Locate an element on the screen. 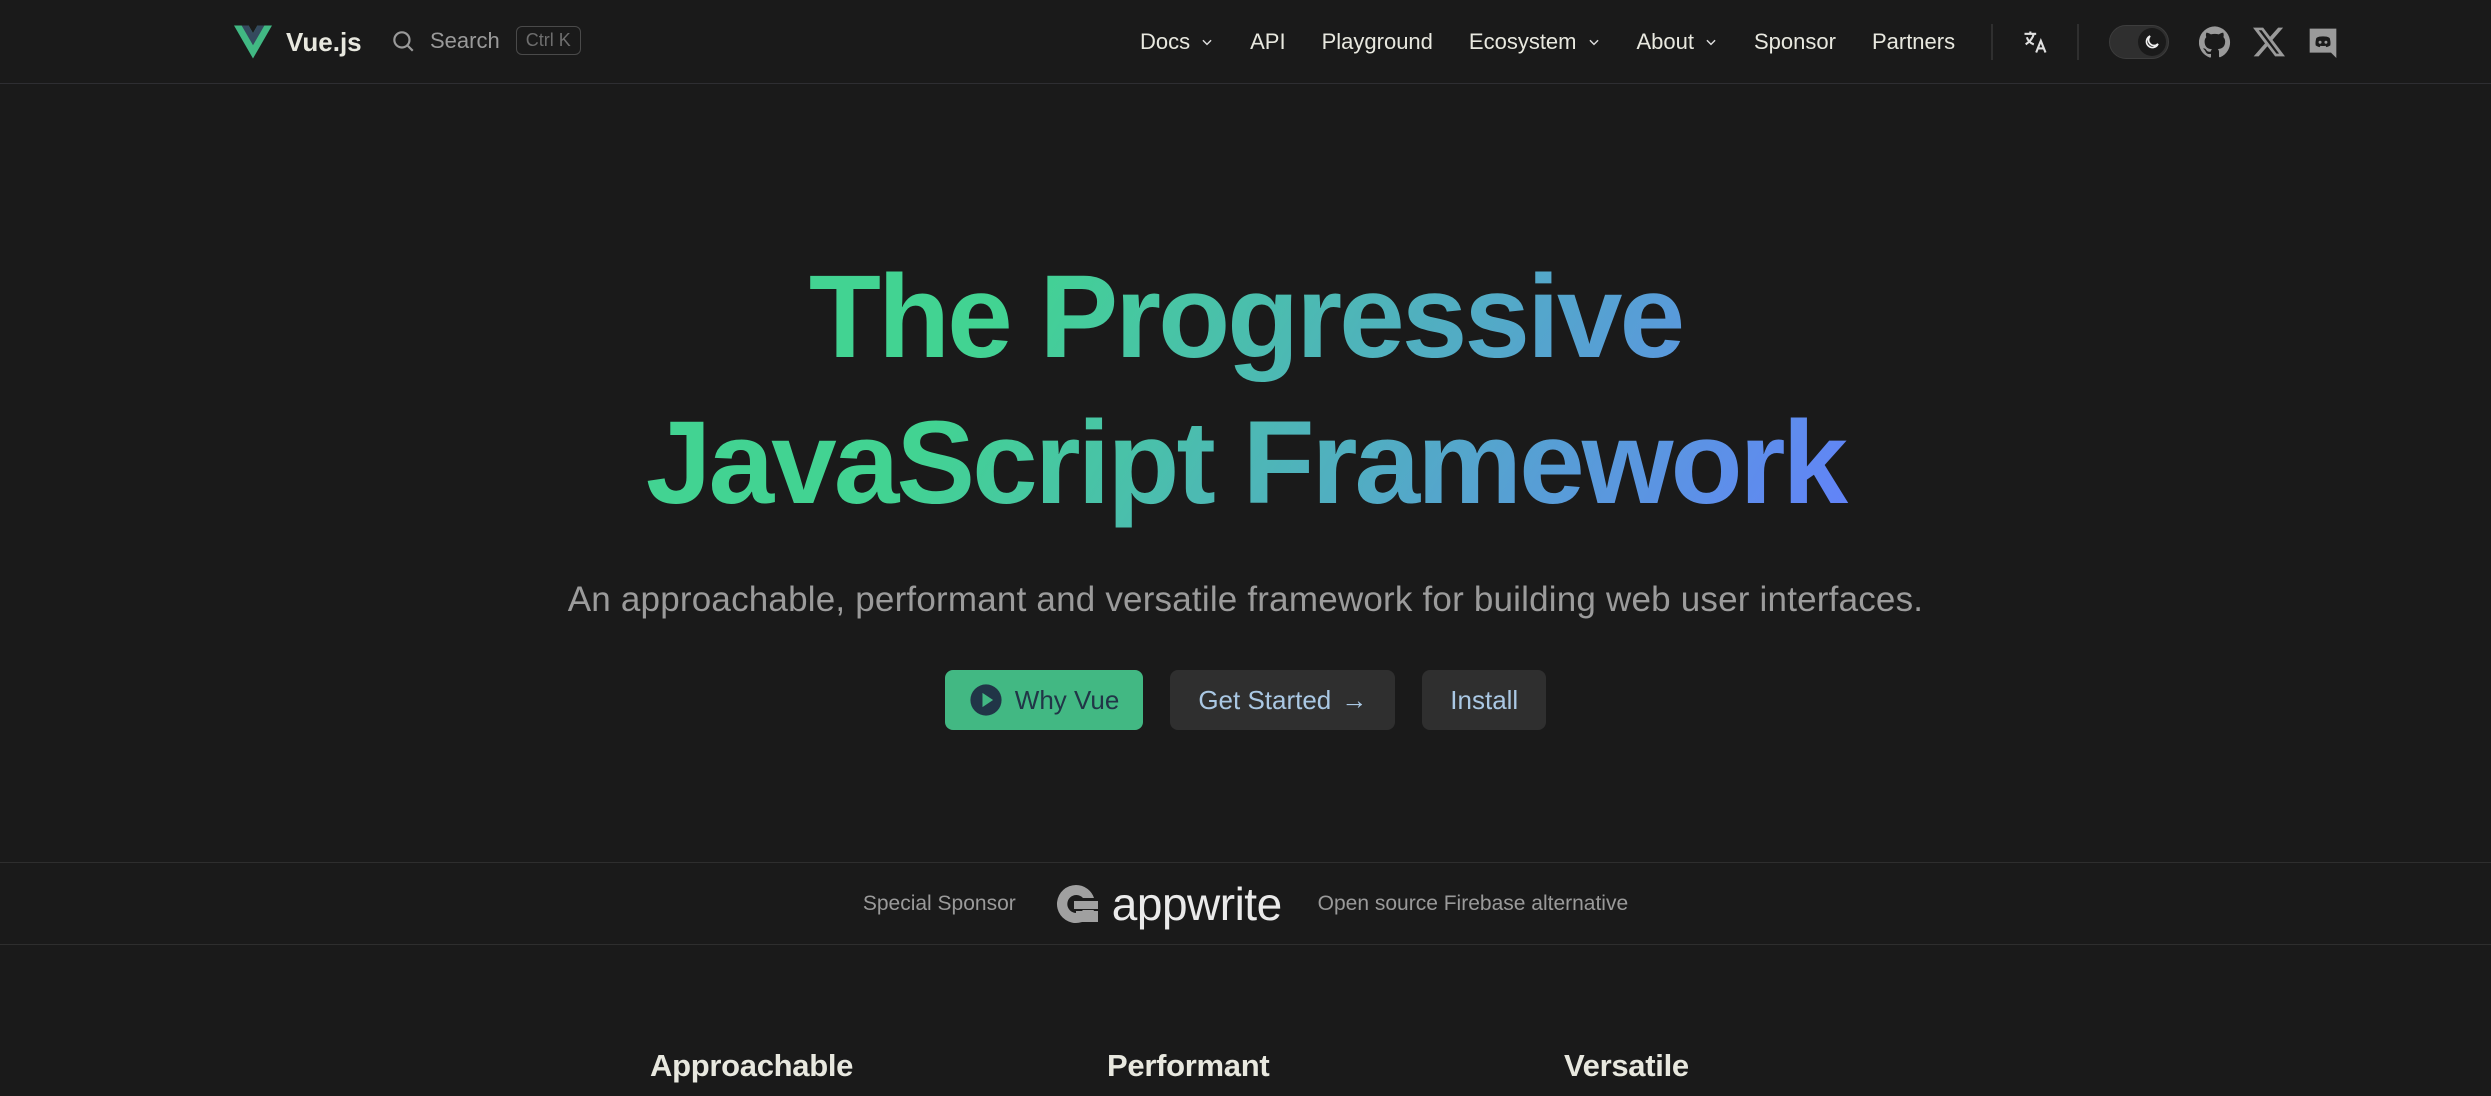  why-vue-label: Why Vue is located at coordinates (1067, 699).